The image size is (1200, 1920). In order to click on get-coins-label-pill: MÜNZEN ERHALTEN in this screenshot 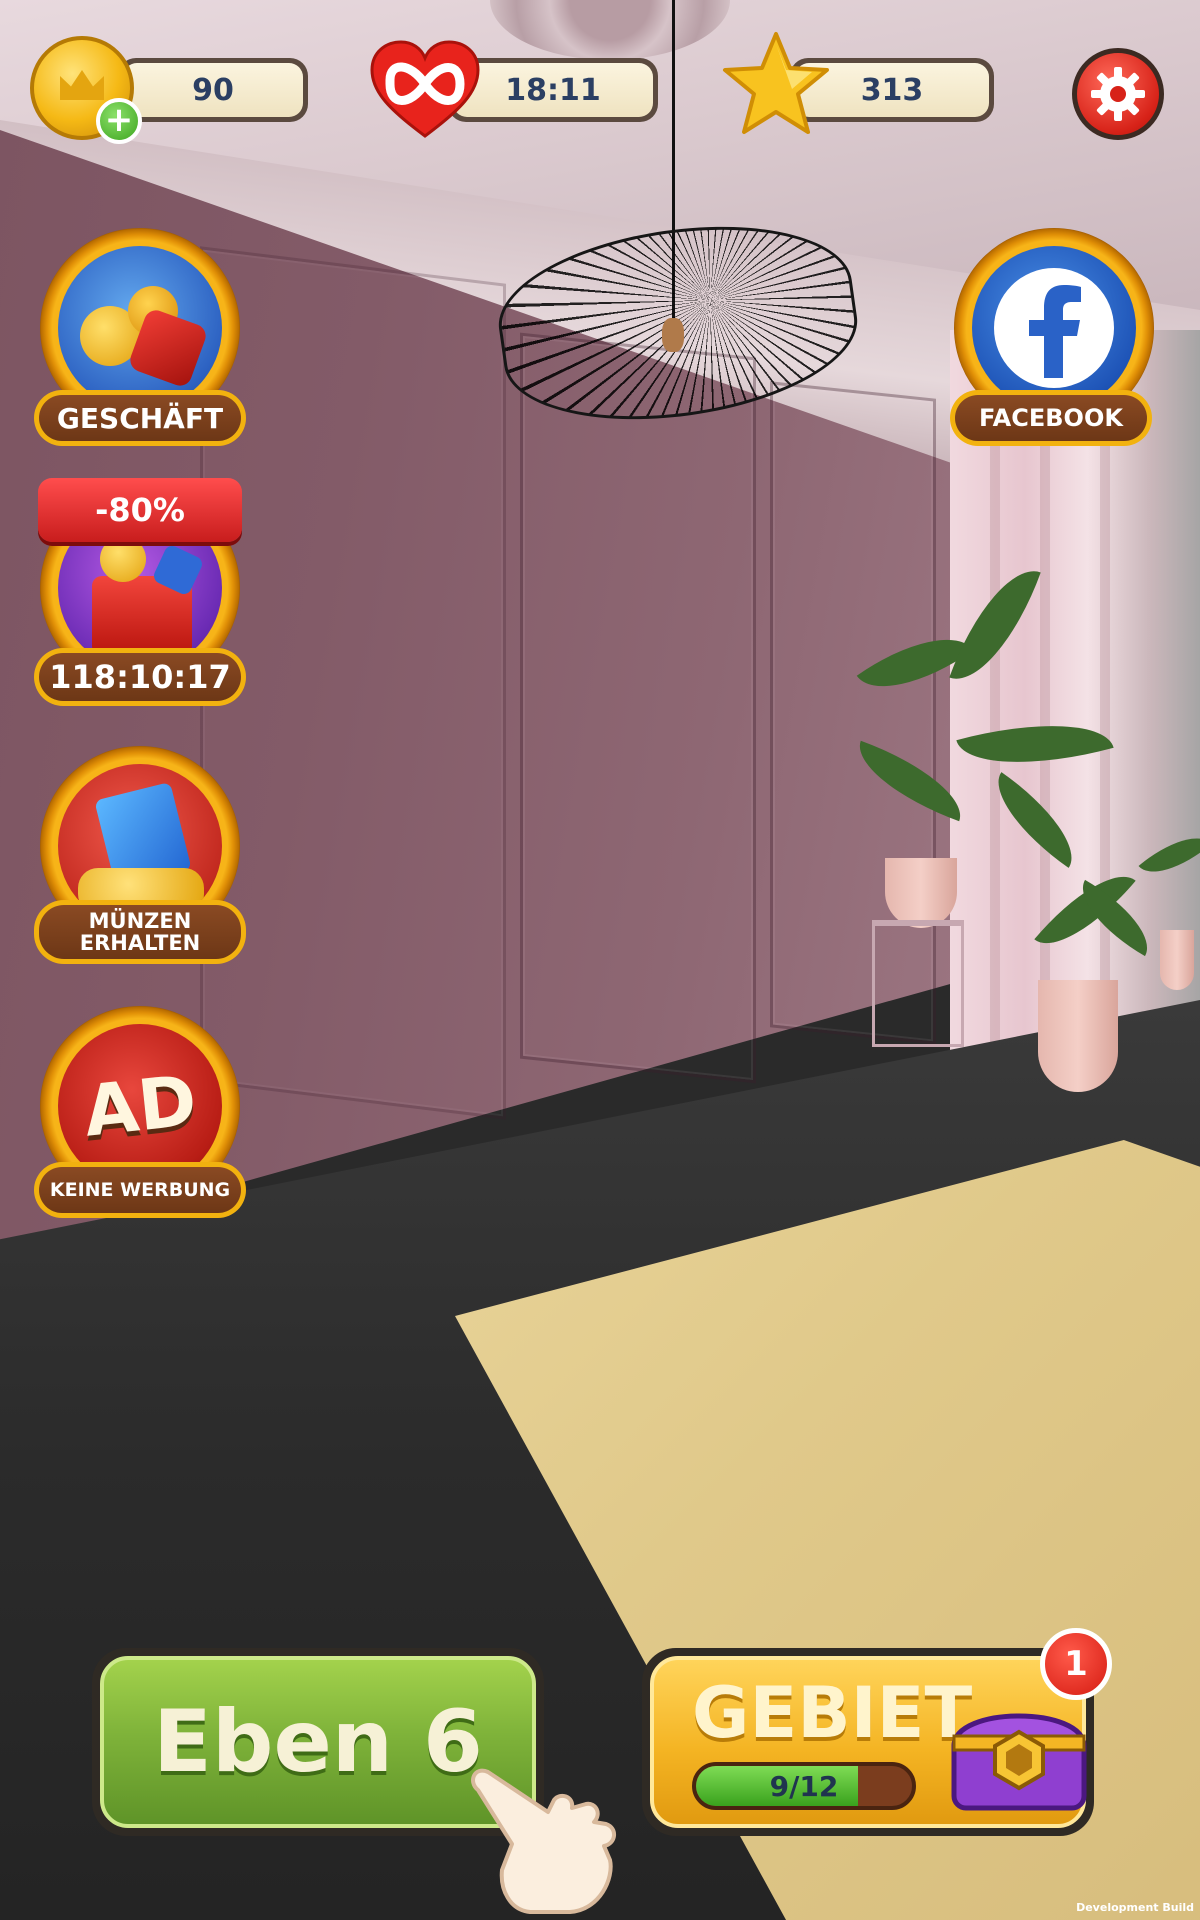, I will do `click(140, 932)`.